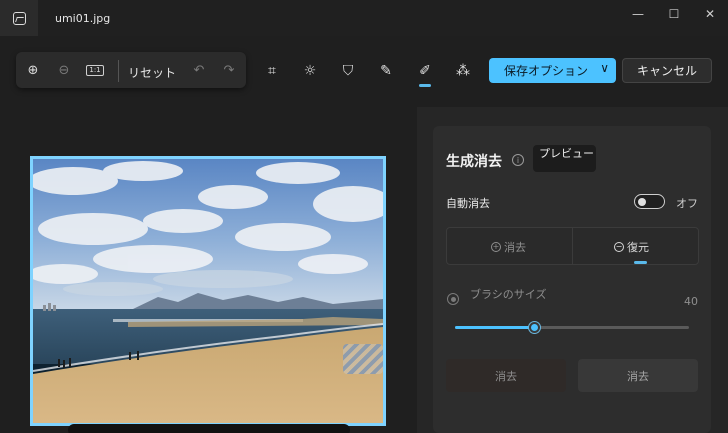 Image resolution: width=728 pixels, height=433 pixels. What do you see at coordinates (691, 301) in the screenshot?
I see `brush-size-value: 40` at bounding box center [691, 301].